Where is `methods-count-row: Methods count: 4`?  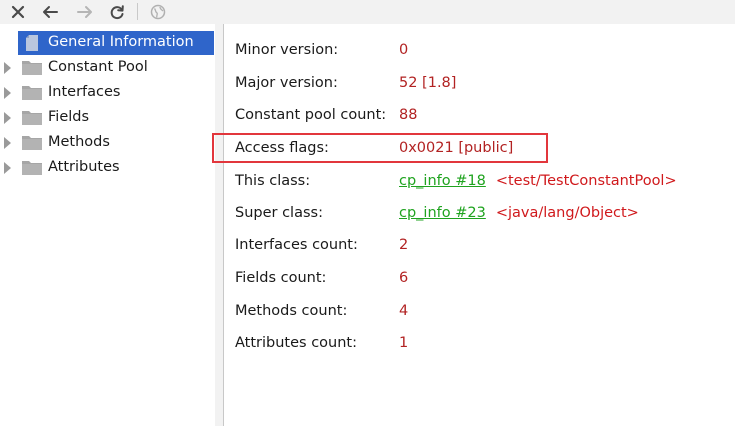 methods-count-row: Methods count: 4 is located at coordinates (479, 312).